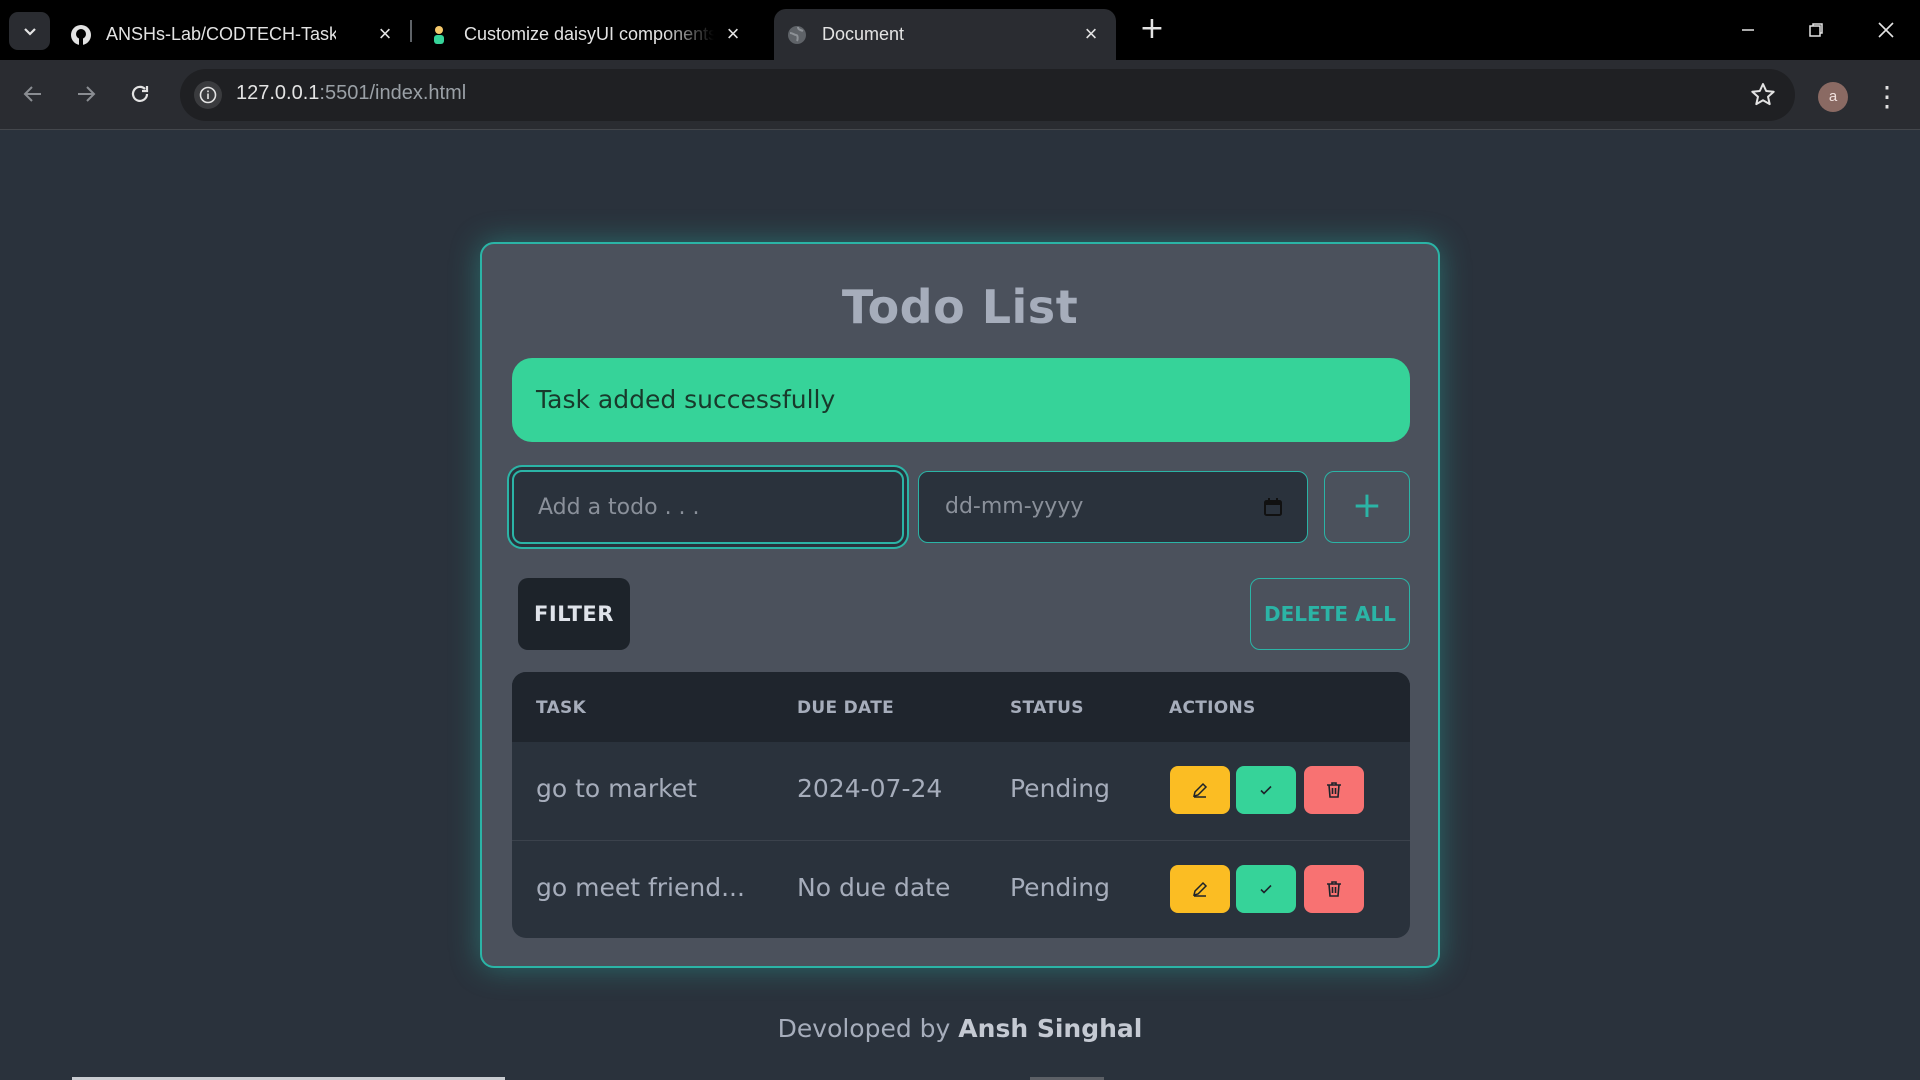 Image resolution: width=1920 pixels, height=1080 pixels. What do you see at coordinates (708, 507) in the screenshot?
I see `todo-input` at bounding box center [708, 507].